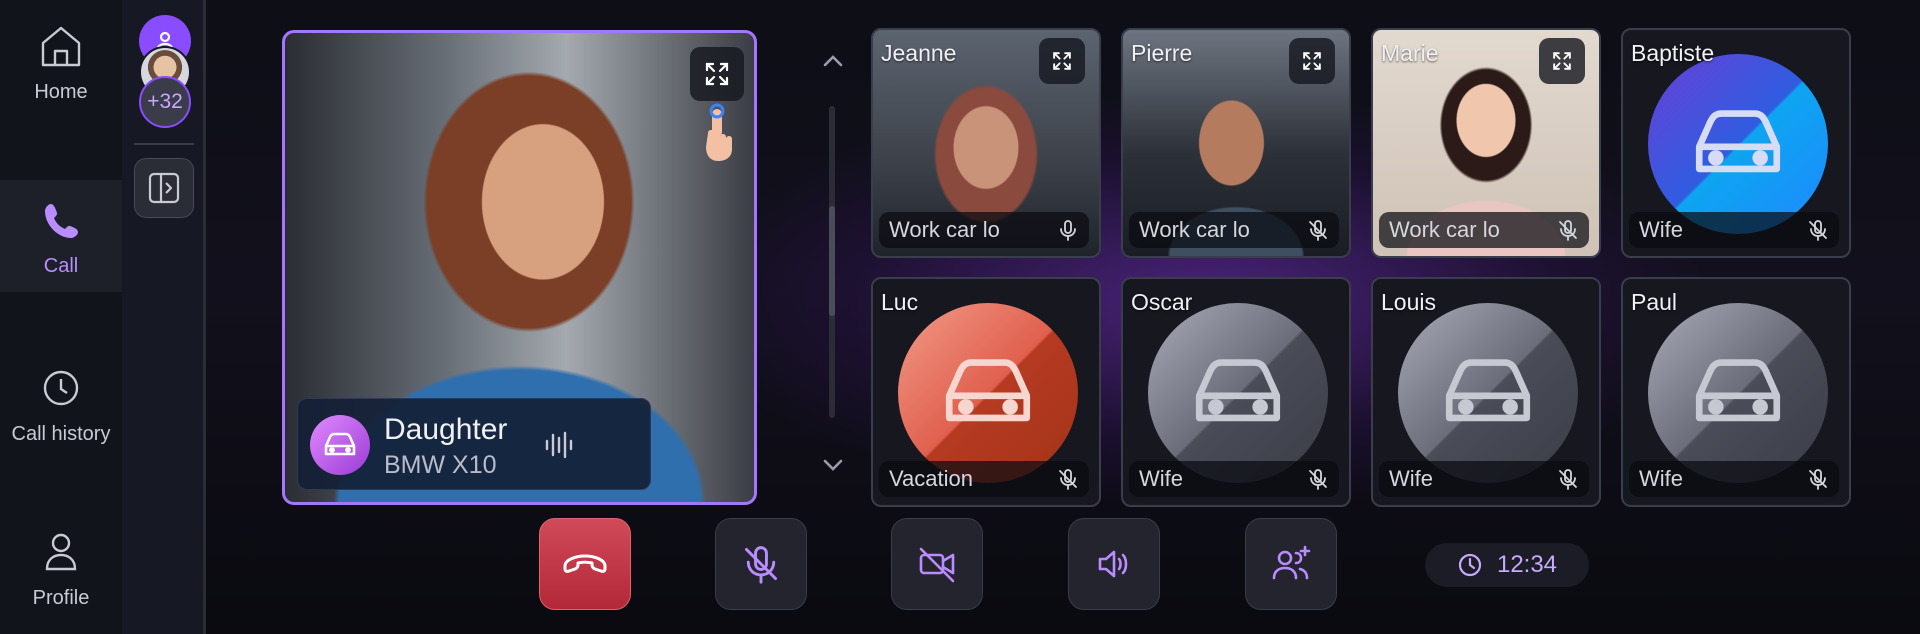 The width and height of the screenshot is (1920, 634). I want to click on participant-tile: Paul Wife, so click(1736, 392).